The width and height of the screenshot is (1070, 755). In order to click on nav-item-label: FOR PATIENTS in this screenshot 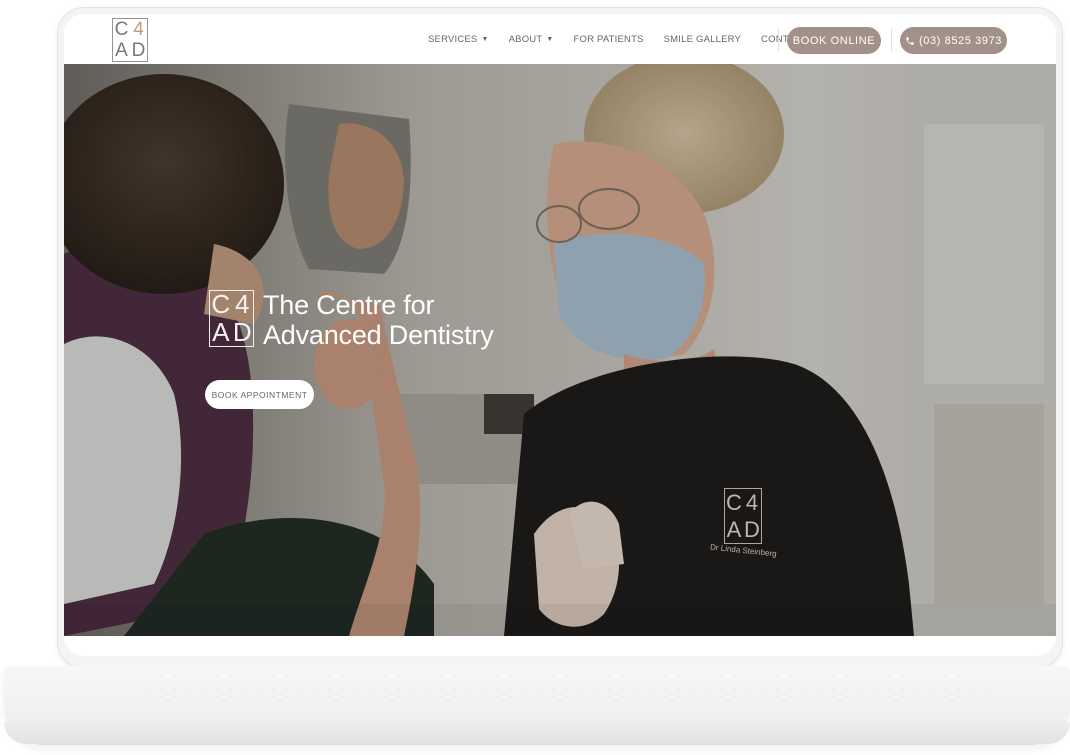, I will do `click(608, 39)`.